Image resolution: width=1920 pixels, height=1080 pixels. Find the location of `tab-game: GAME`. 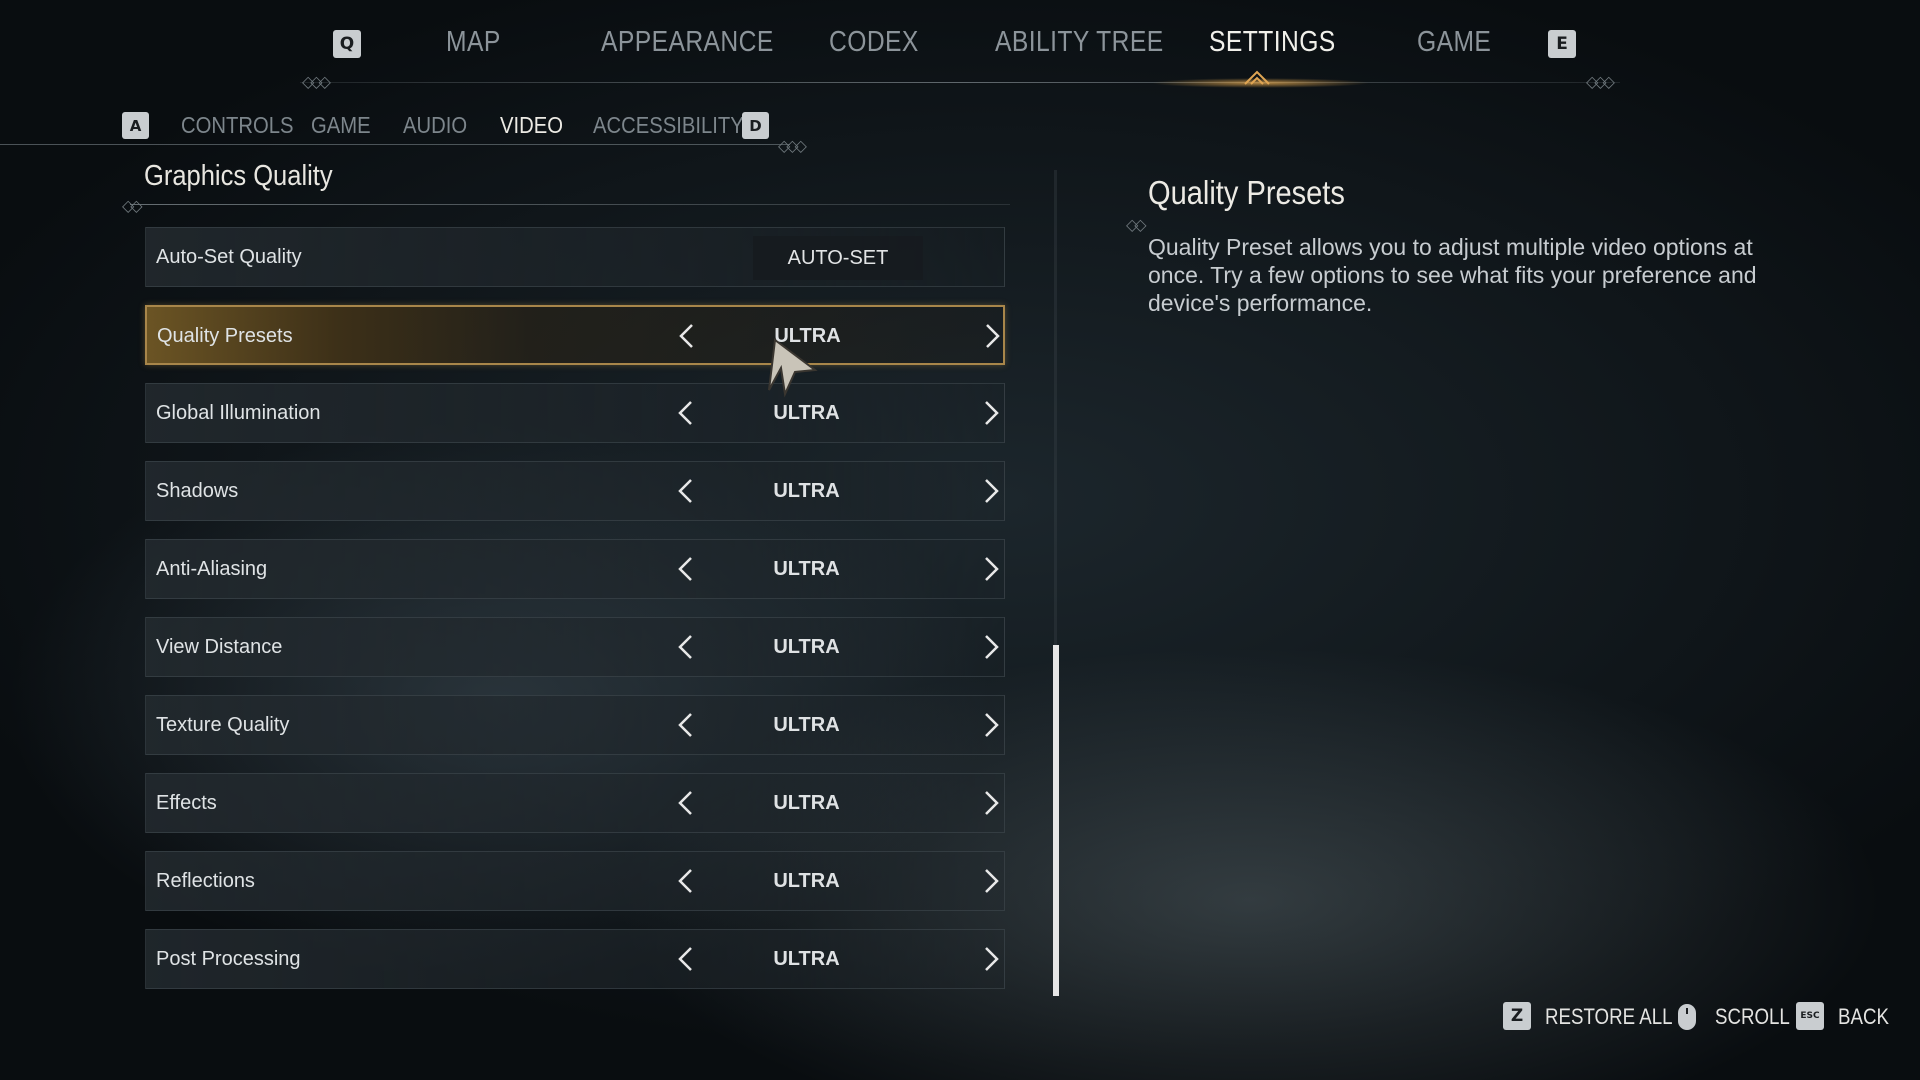

tab-game: GAME is located at coordinates (1454, 42).